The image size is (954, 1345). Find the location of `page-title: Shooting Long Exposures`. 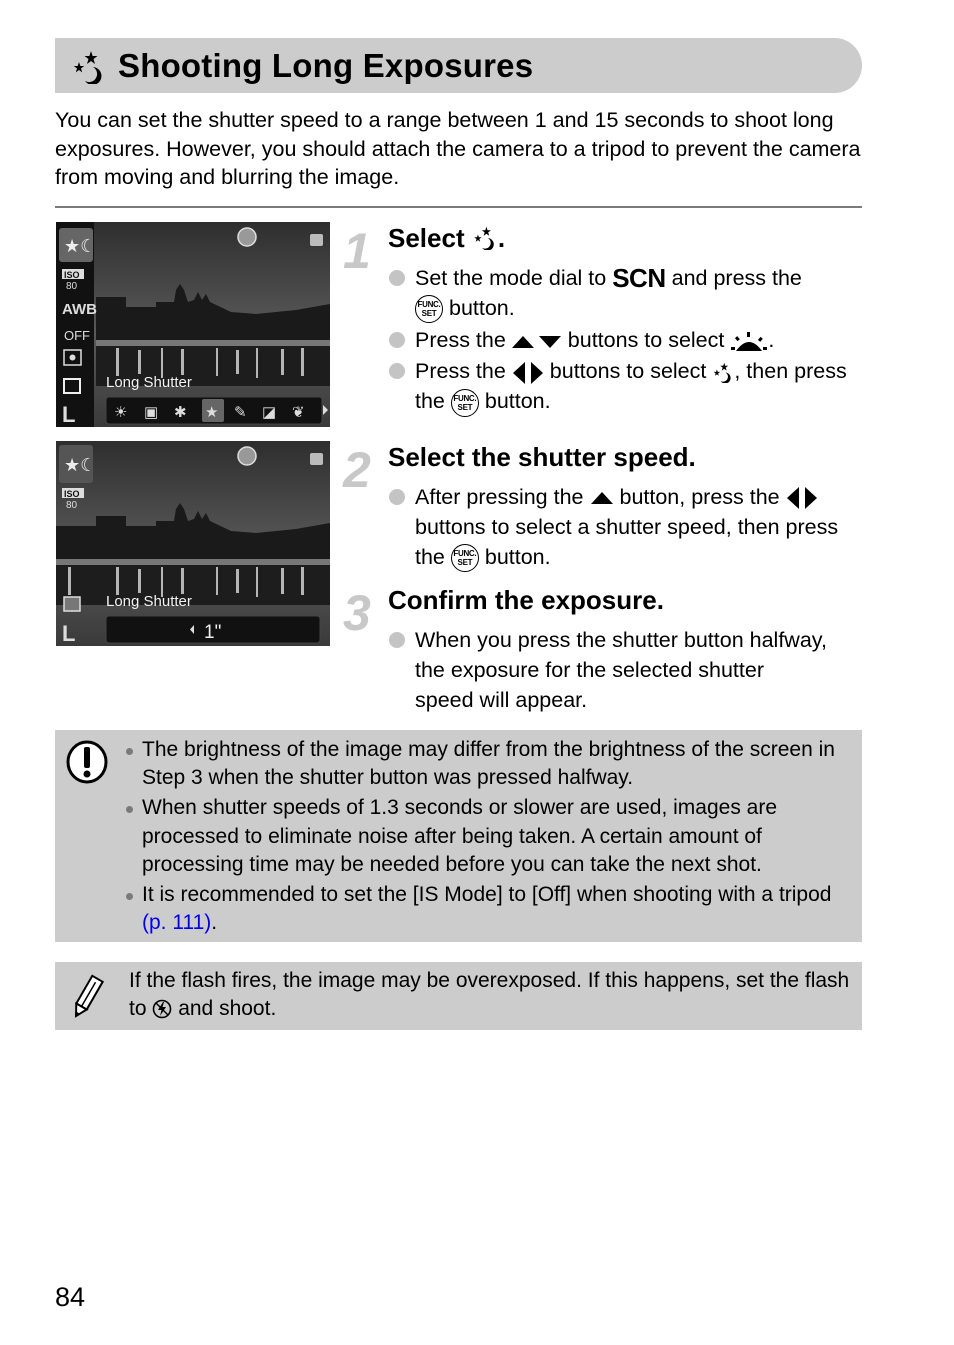

page-title: Shooting Long Exposures is located at coordinates (326, 65).